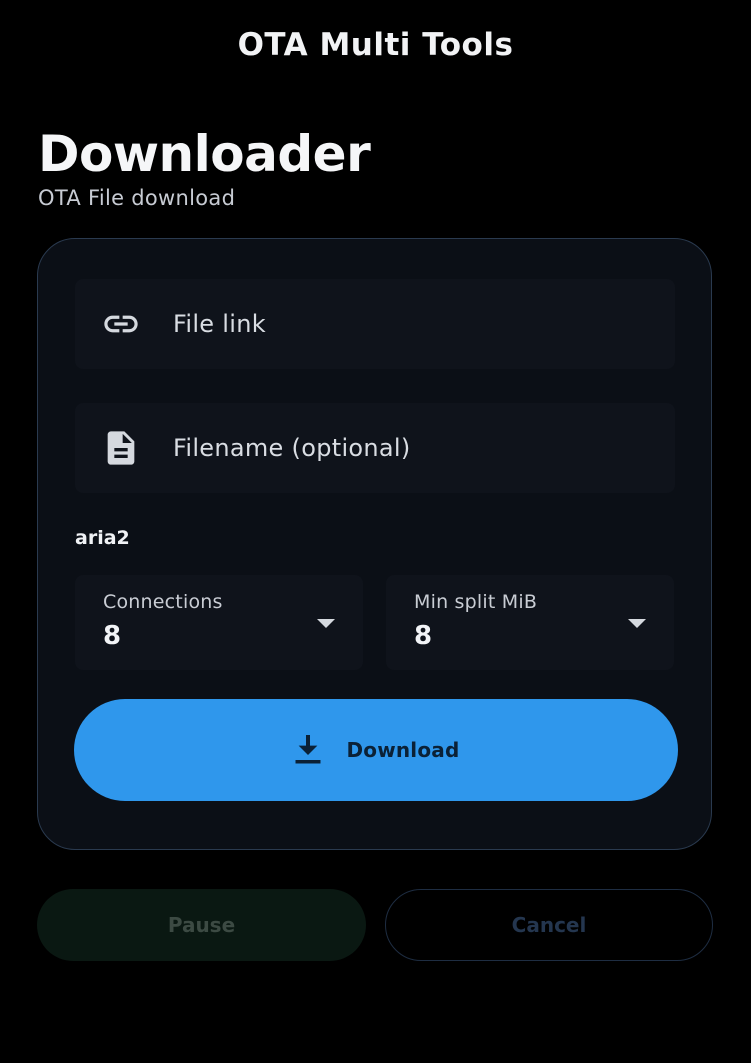 The image size is (751, 1063). I want to click on pause-button-label: Pause, so click(201, 925).